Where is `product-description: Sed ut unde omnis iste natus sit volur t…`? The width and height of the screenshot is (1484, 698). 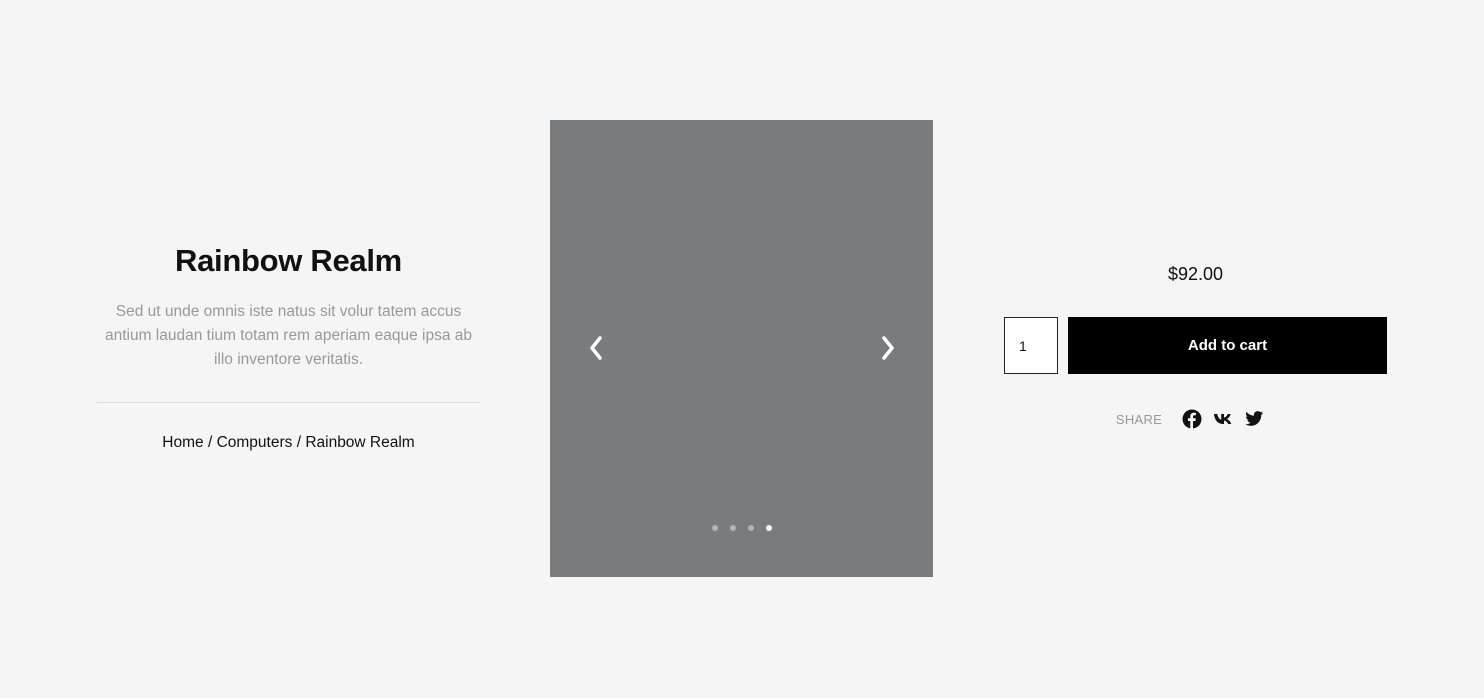 product-description: Sed ut unde omnis iste natus sit volur t… is located at coordinates (288, 335).